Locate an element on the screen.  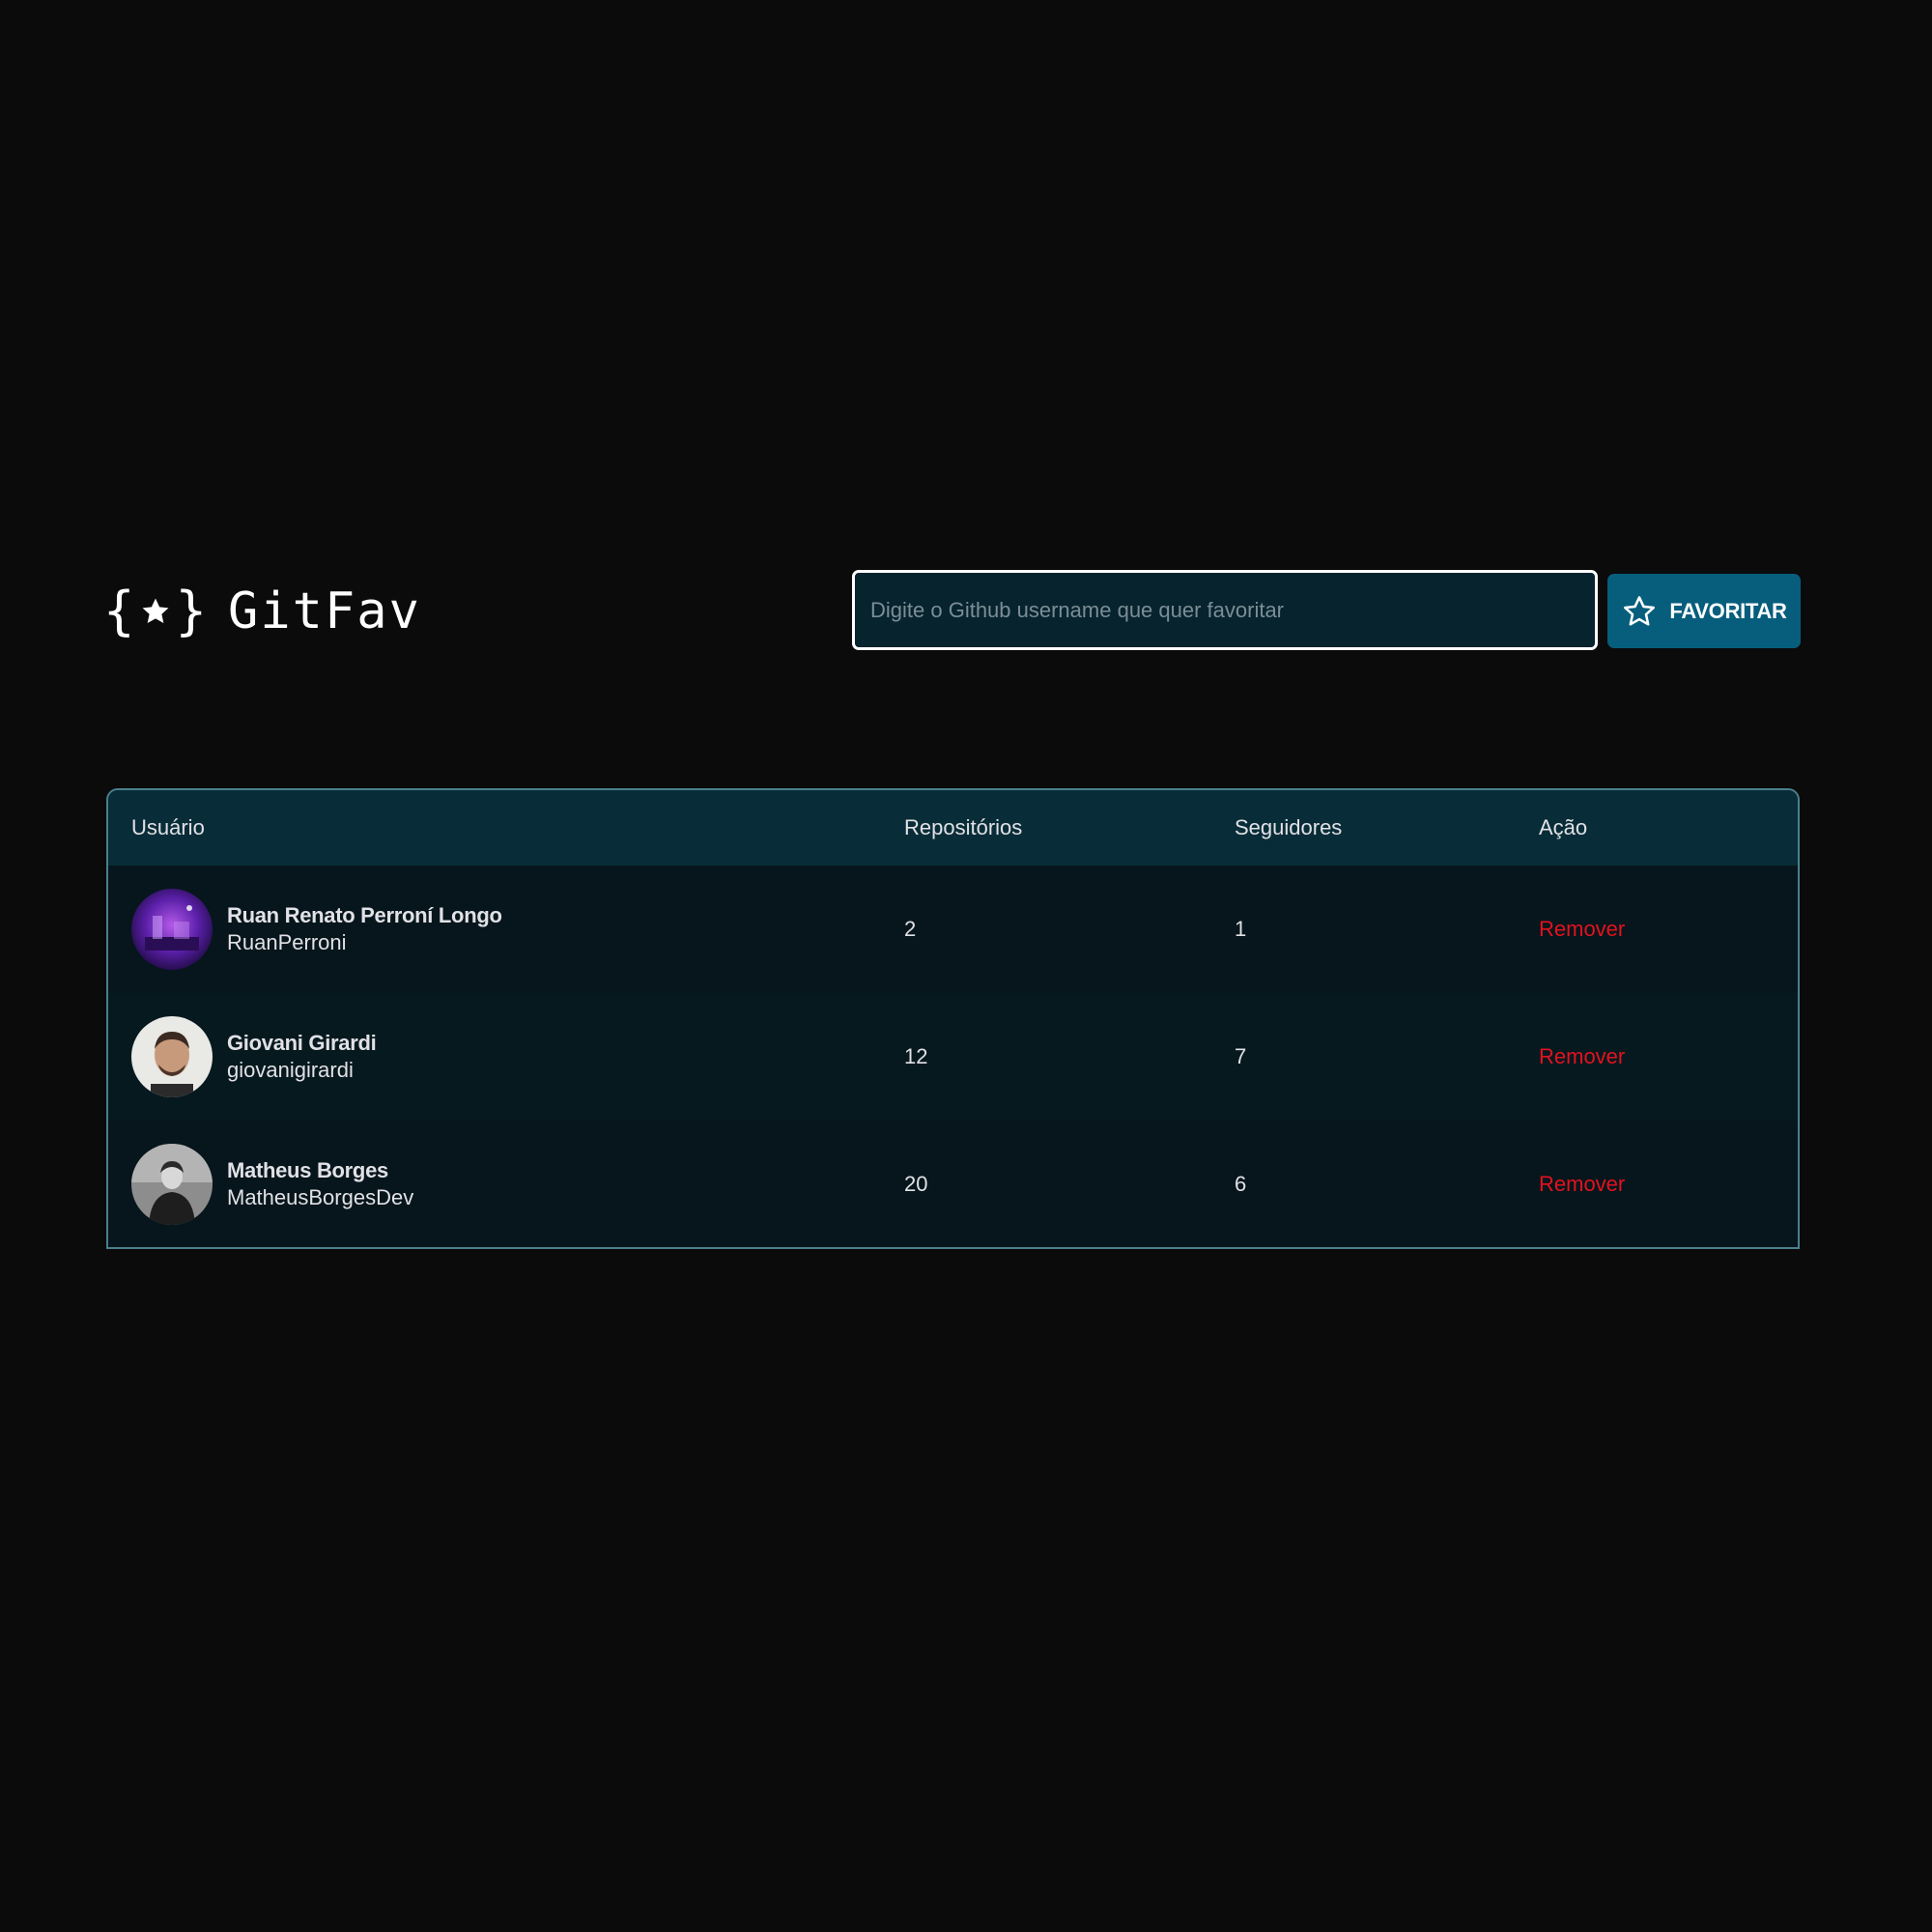
user-login: MatheusBorgesDev is located at coordinates (320, 1197).